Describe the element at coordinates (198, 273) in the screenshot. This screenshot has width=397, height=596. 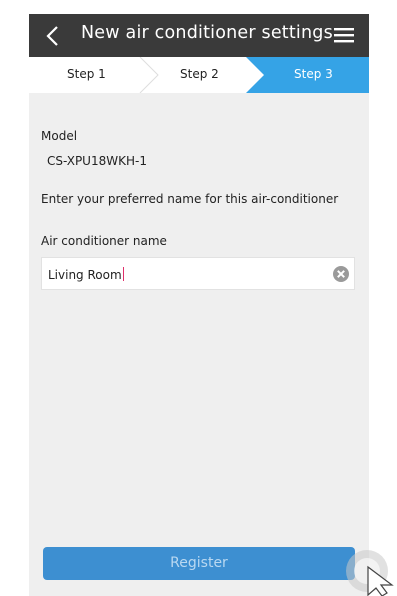
I see `air-conditioner-name-input: Living Room` at that location.